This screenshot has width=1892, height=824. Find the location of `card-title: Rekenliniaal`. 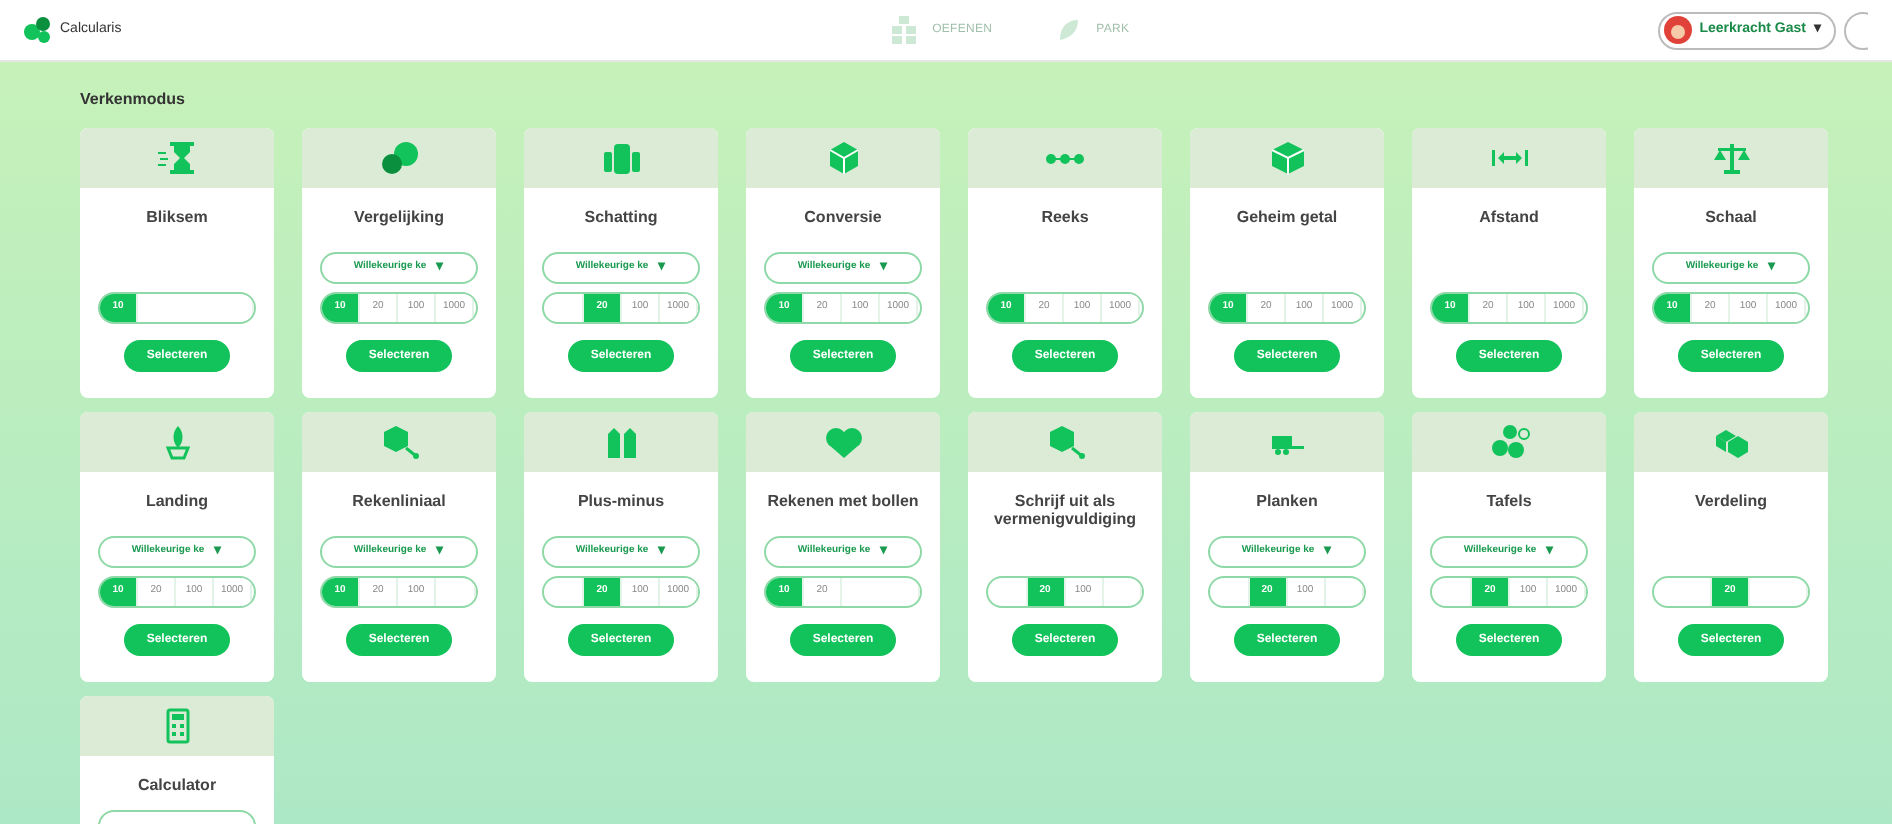

card-title: Rekenliniaal is located at coordinates (399, 503).